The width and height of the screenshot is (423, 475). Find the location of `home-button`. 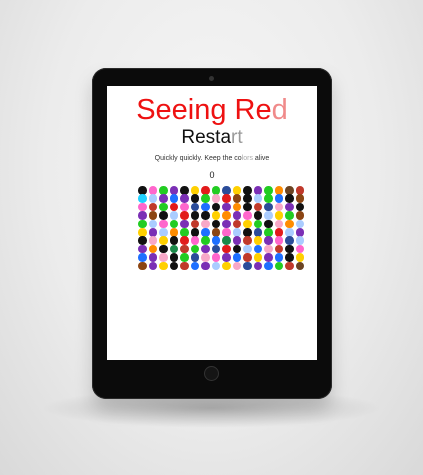

home-button is located at coordinates (211, 373).